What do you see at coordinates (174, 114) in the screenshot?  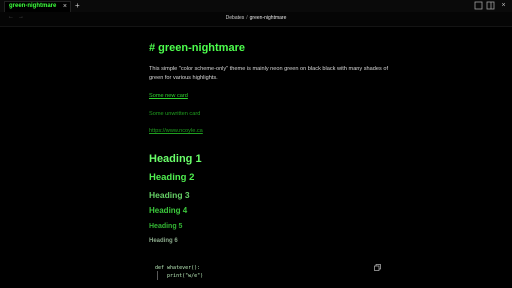 I see `link-unwritten-card: Some unwritten card` at bounding box center [174, 114].